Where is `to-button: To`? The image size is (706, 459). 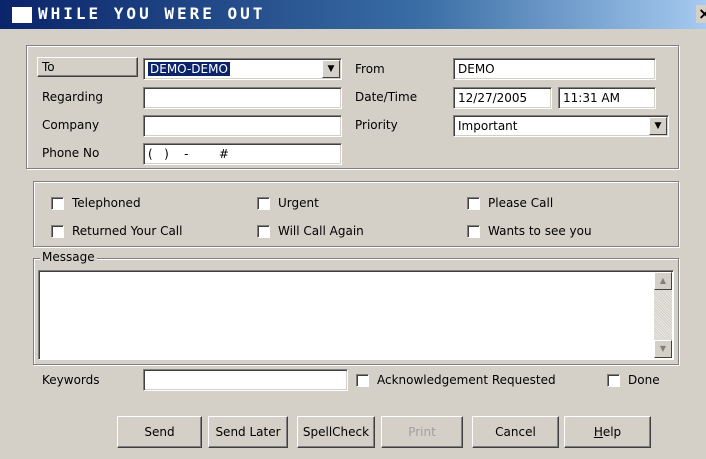
to-button: To is located at coordinates (87, 67).